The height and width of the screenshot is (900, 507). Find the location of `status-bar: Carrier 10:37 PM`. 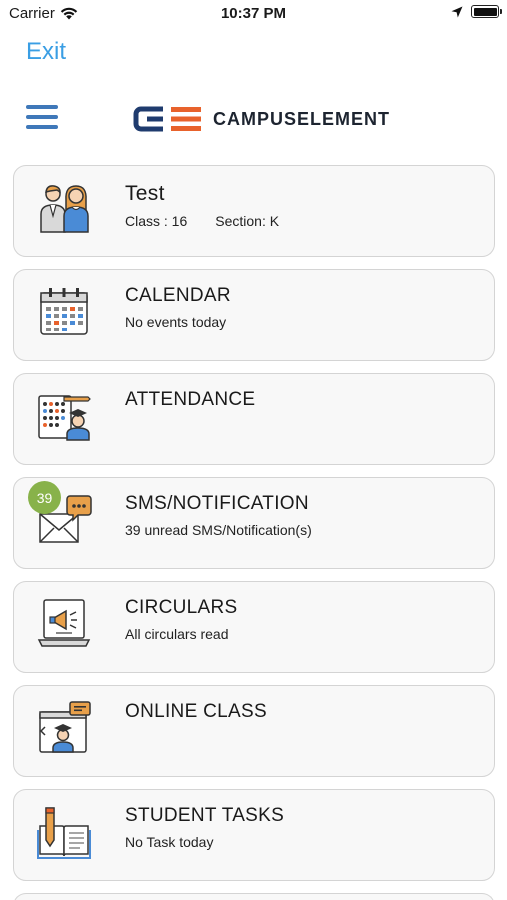

status-bar: Carrier 10:37 PM is located at coordinates (253, 14).